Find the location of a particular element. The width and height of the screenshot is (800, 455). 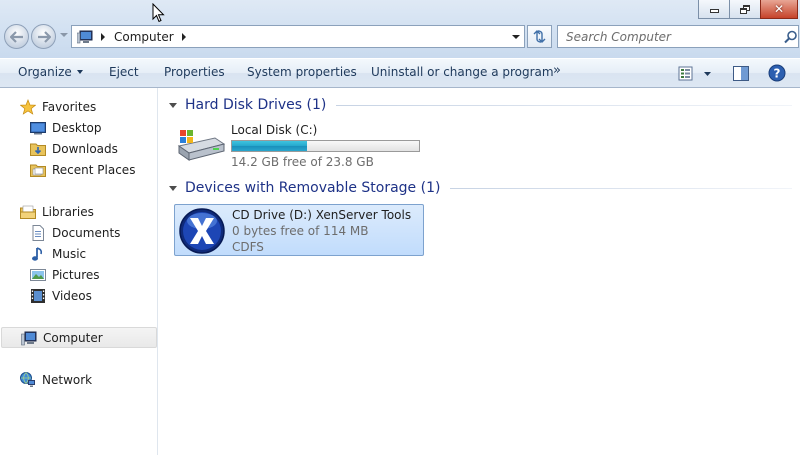

recent-places-icon is located at coordinates (38, 170).